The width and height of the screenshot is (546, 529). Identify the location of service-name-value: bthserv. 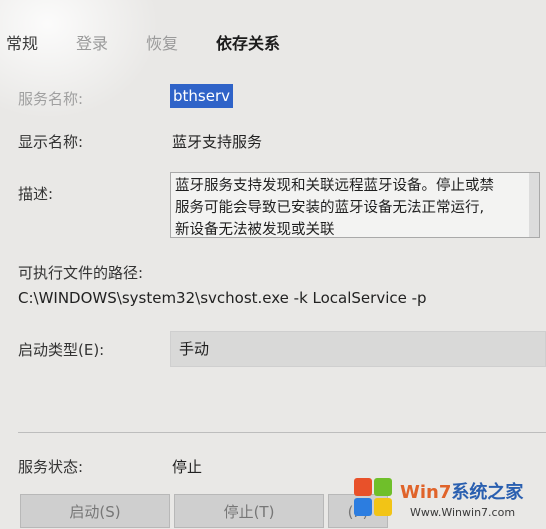
(201, 96).